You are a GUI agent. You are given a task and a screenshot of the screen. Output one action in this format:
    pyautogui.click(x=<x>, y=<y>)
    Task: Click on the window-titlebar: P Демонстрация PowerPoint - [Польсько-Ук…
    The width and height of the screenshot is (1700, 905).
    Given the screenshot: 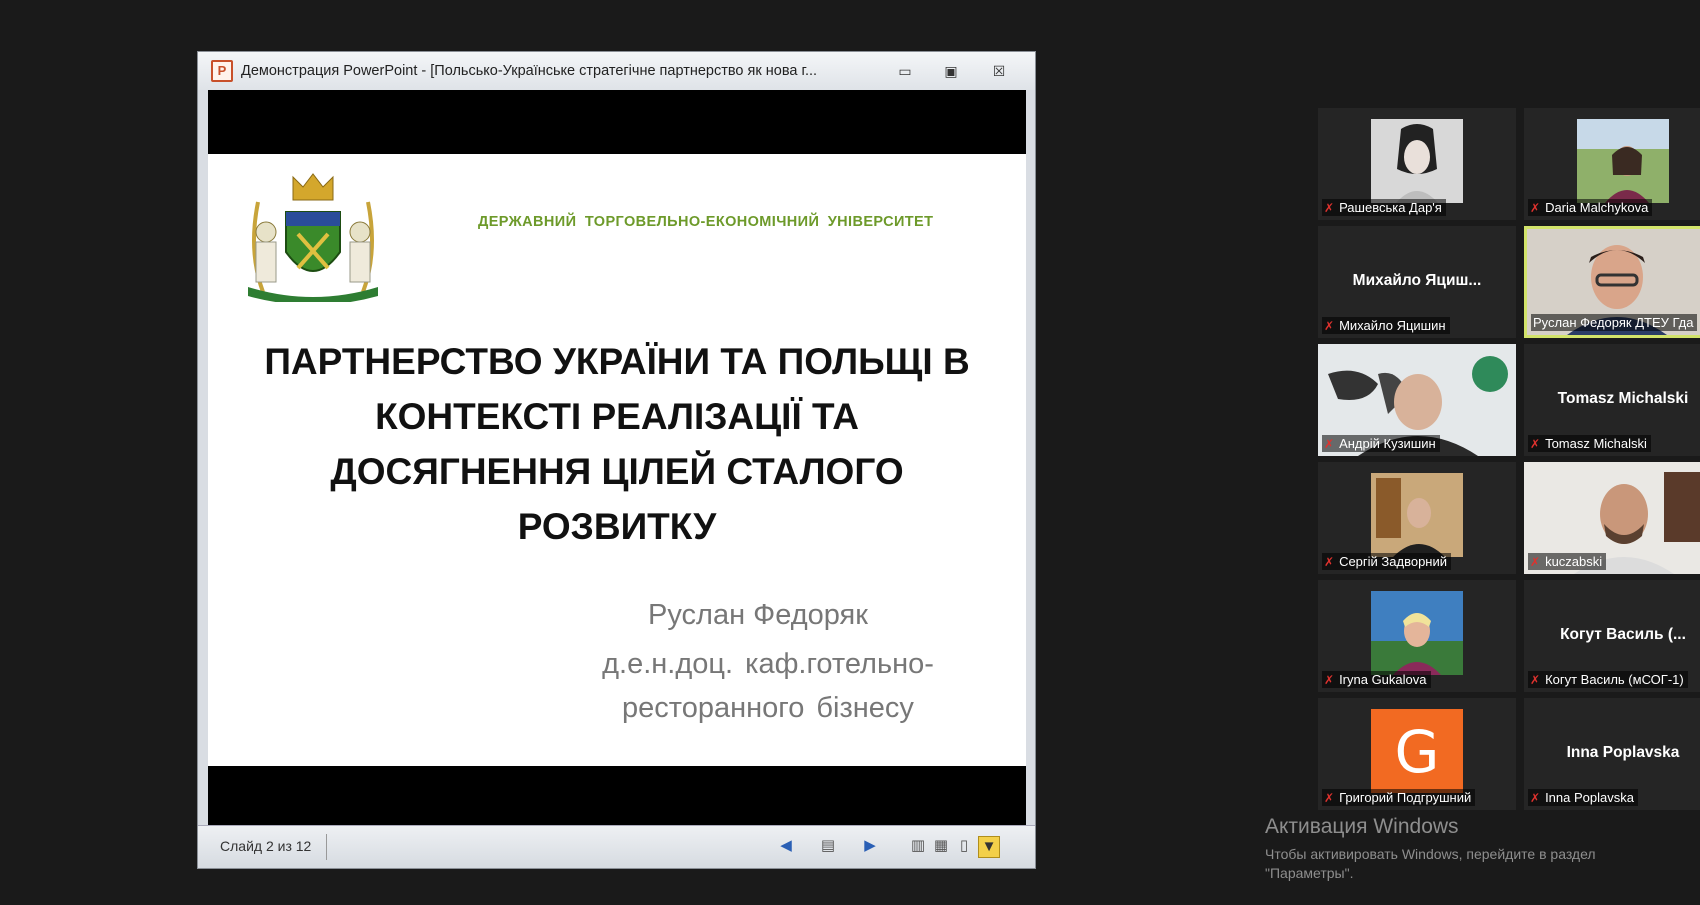 What is the action you would take?
    pyautogui.click(x=616, y=71)
    